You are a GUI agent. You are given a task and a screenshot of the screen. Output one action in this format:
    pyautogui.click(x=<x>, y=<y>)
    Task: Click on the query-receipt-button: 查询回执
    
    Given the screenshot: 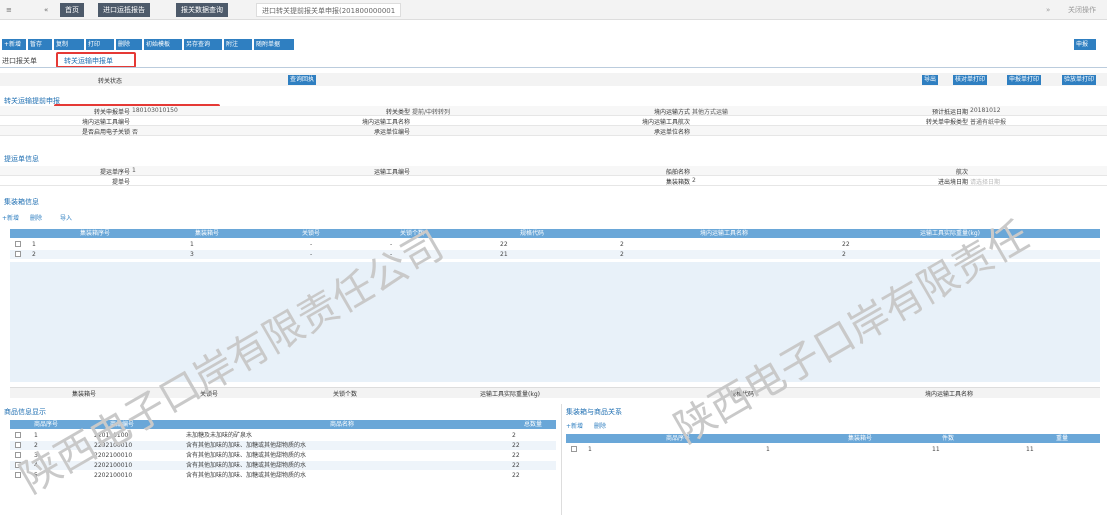 What is the action you would take?
    pyautogui.click(x=302, y=80)
    